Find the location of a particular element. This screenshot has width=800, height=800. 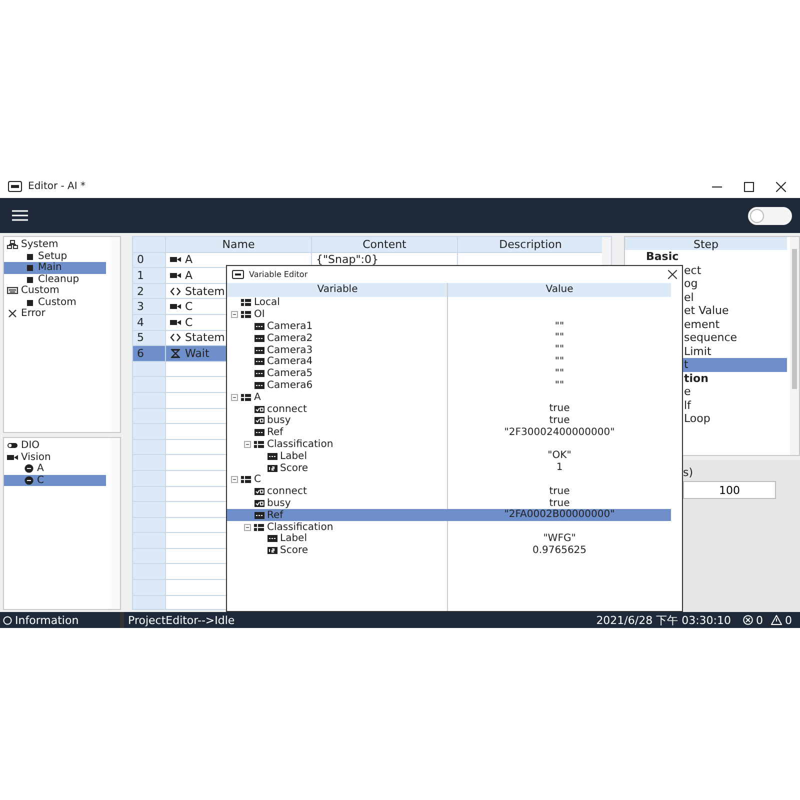

variable-name: Local is located at coordinates (267, 302).